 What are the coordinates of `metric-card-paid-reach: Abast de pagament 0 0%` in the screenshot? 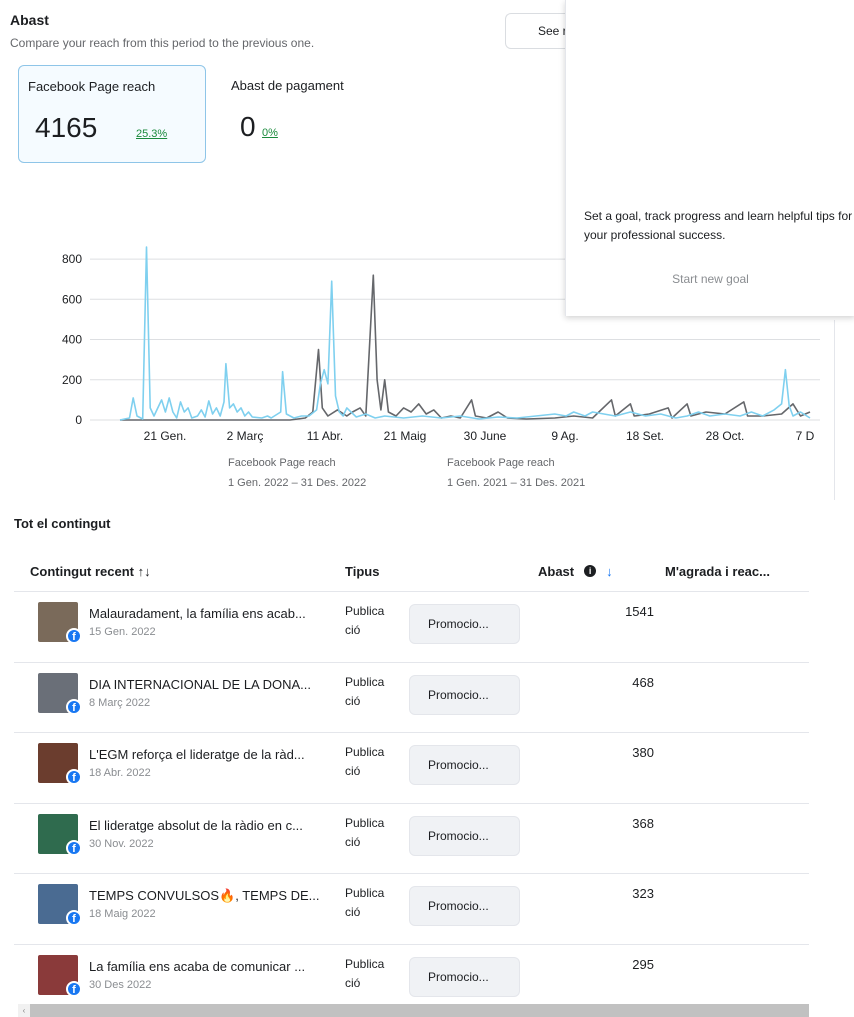 It's located at (307, 114).